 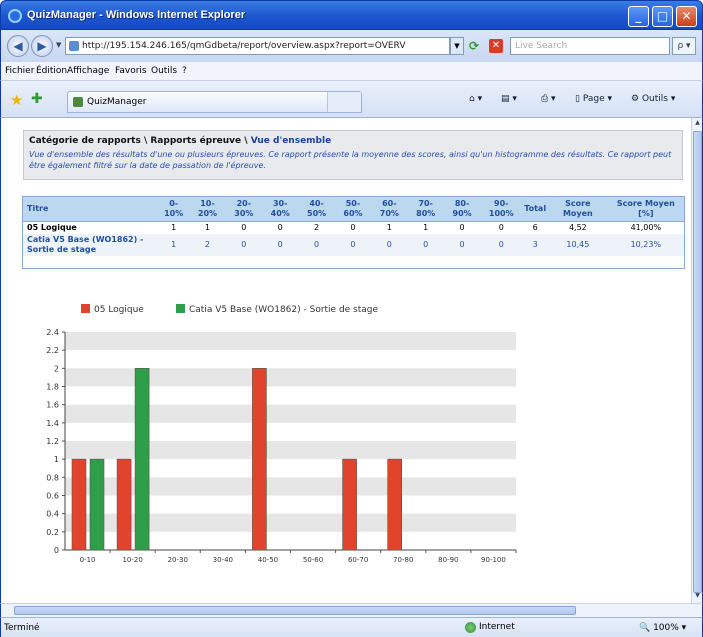 I want to click on search-button: ρ ▾, so click(x=684, y=46).